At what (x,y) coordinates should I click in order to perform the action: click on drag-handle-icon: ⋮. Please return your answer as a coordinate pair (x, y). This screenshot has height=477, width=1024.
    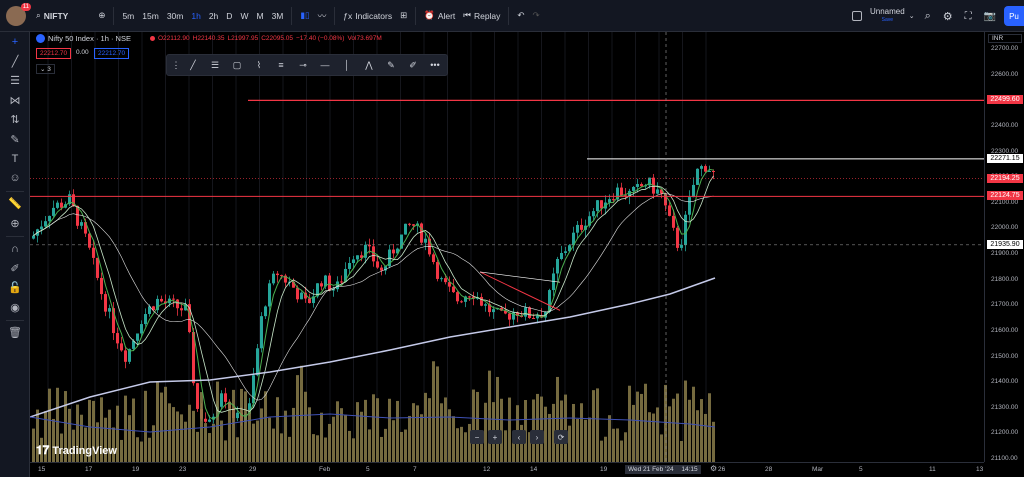
    Looking at the image, I should click on (176, 65).